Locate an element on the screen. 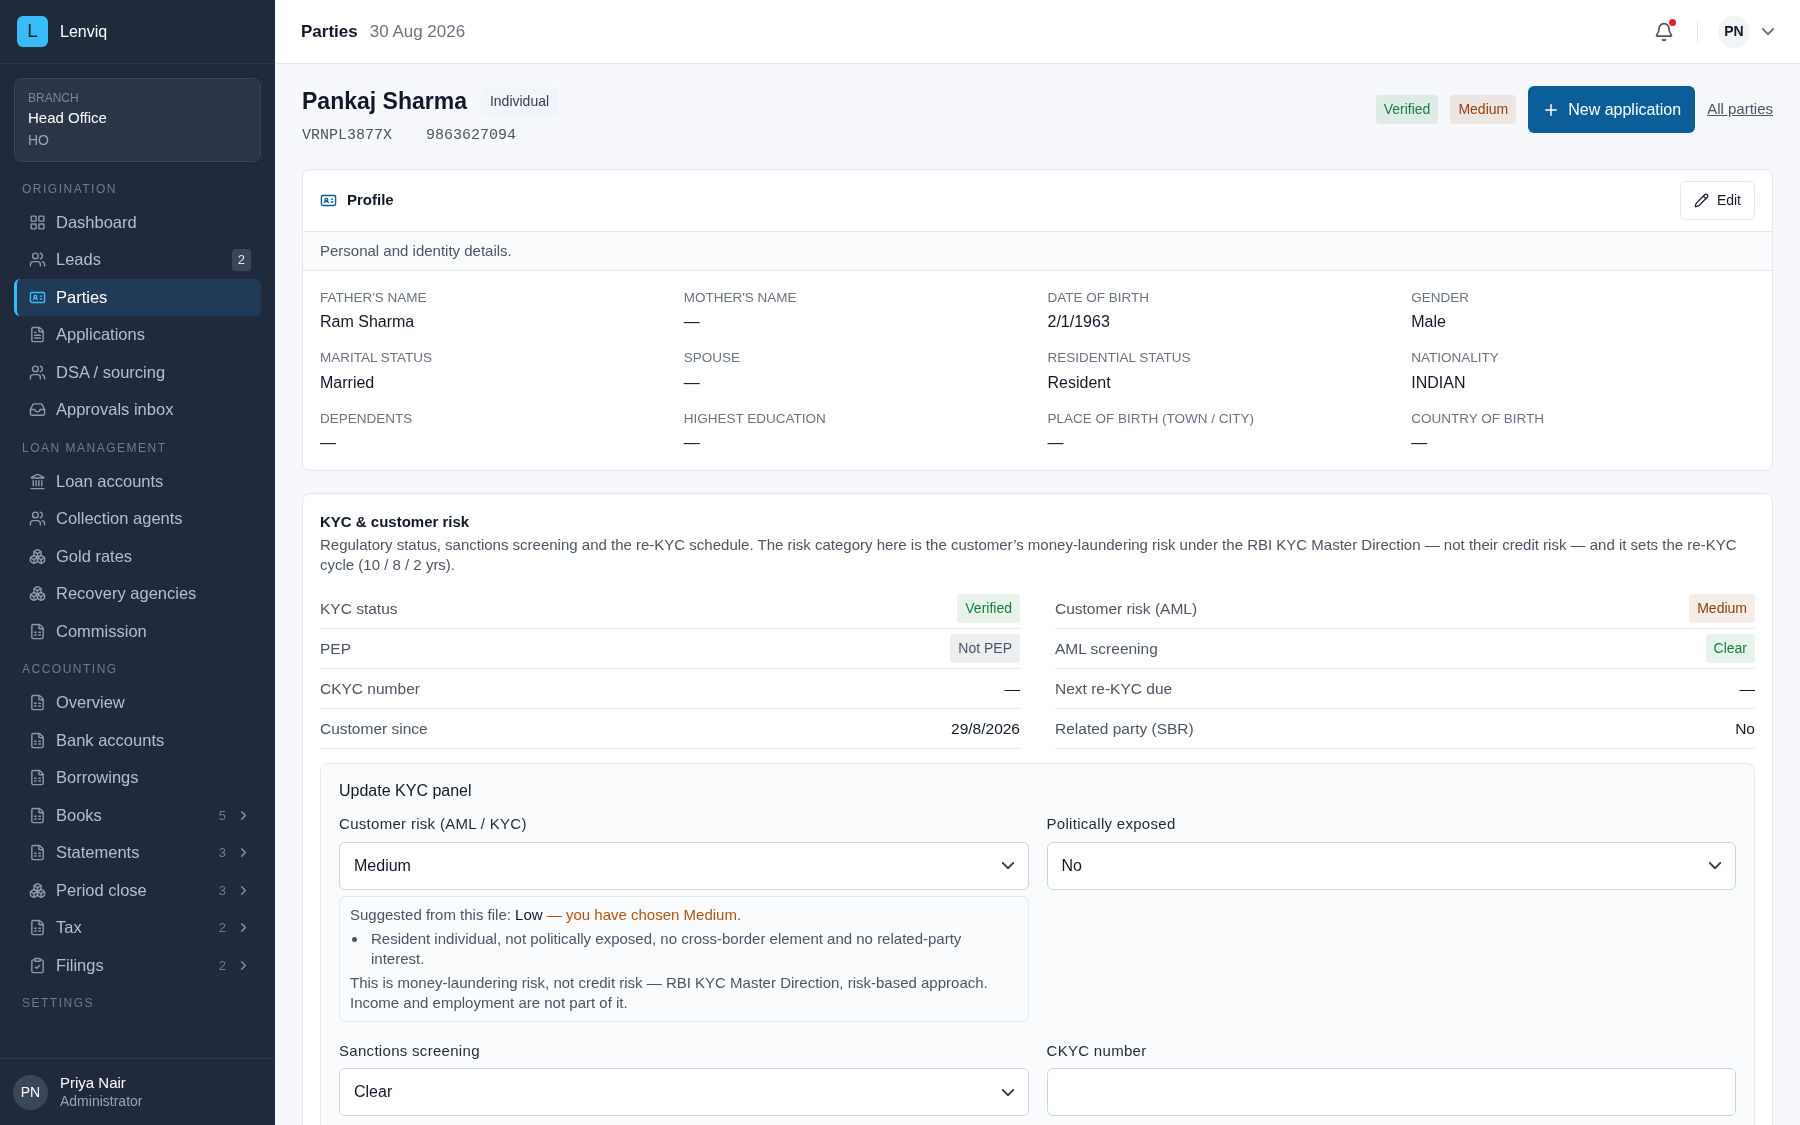  nav-item: Approvals inbox is located at coordinates (137, 410).